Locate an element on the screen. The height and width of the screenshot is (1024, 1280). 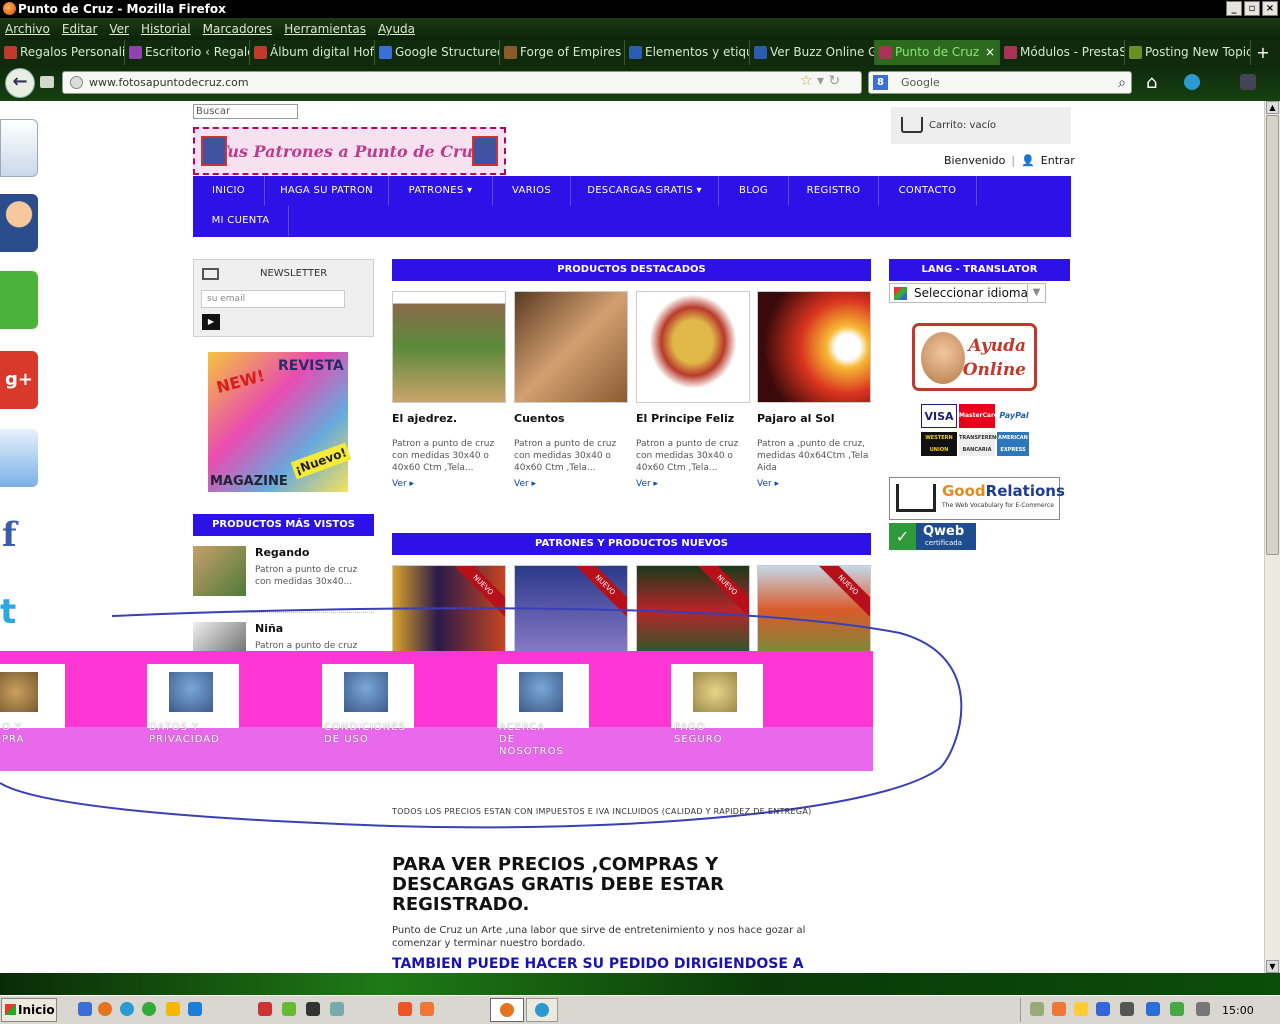
menu-ver: Ver is located at coordinates (119, 29).